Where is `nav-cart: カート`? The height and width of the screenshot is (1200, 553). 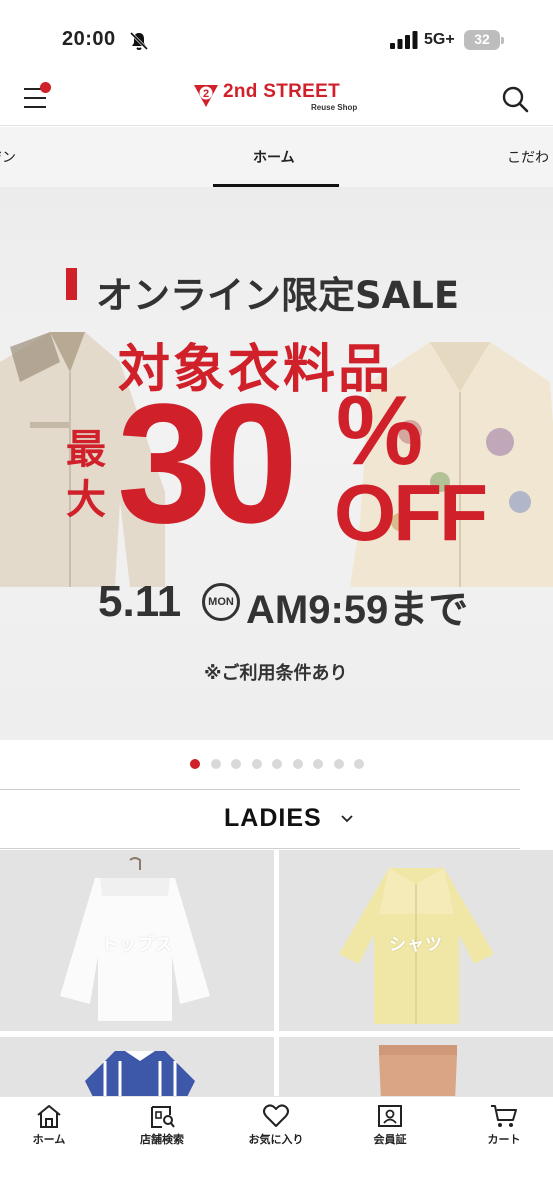
nav-cart: カート is located at coordinates (501, 1127).